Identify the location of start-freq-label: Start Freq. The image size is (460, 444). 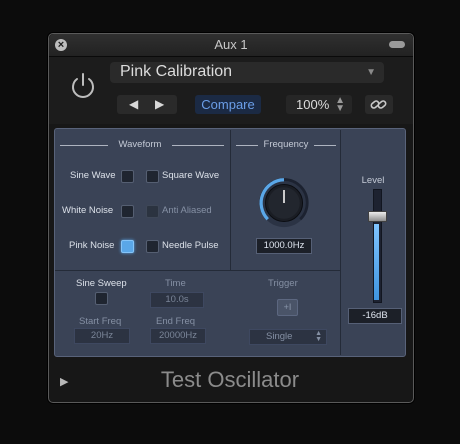
(100, 321).